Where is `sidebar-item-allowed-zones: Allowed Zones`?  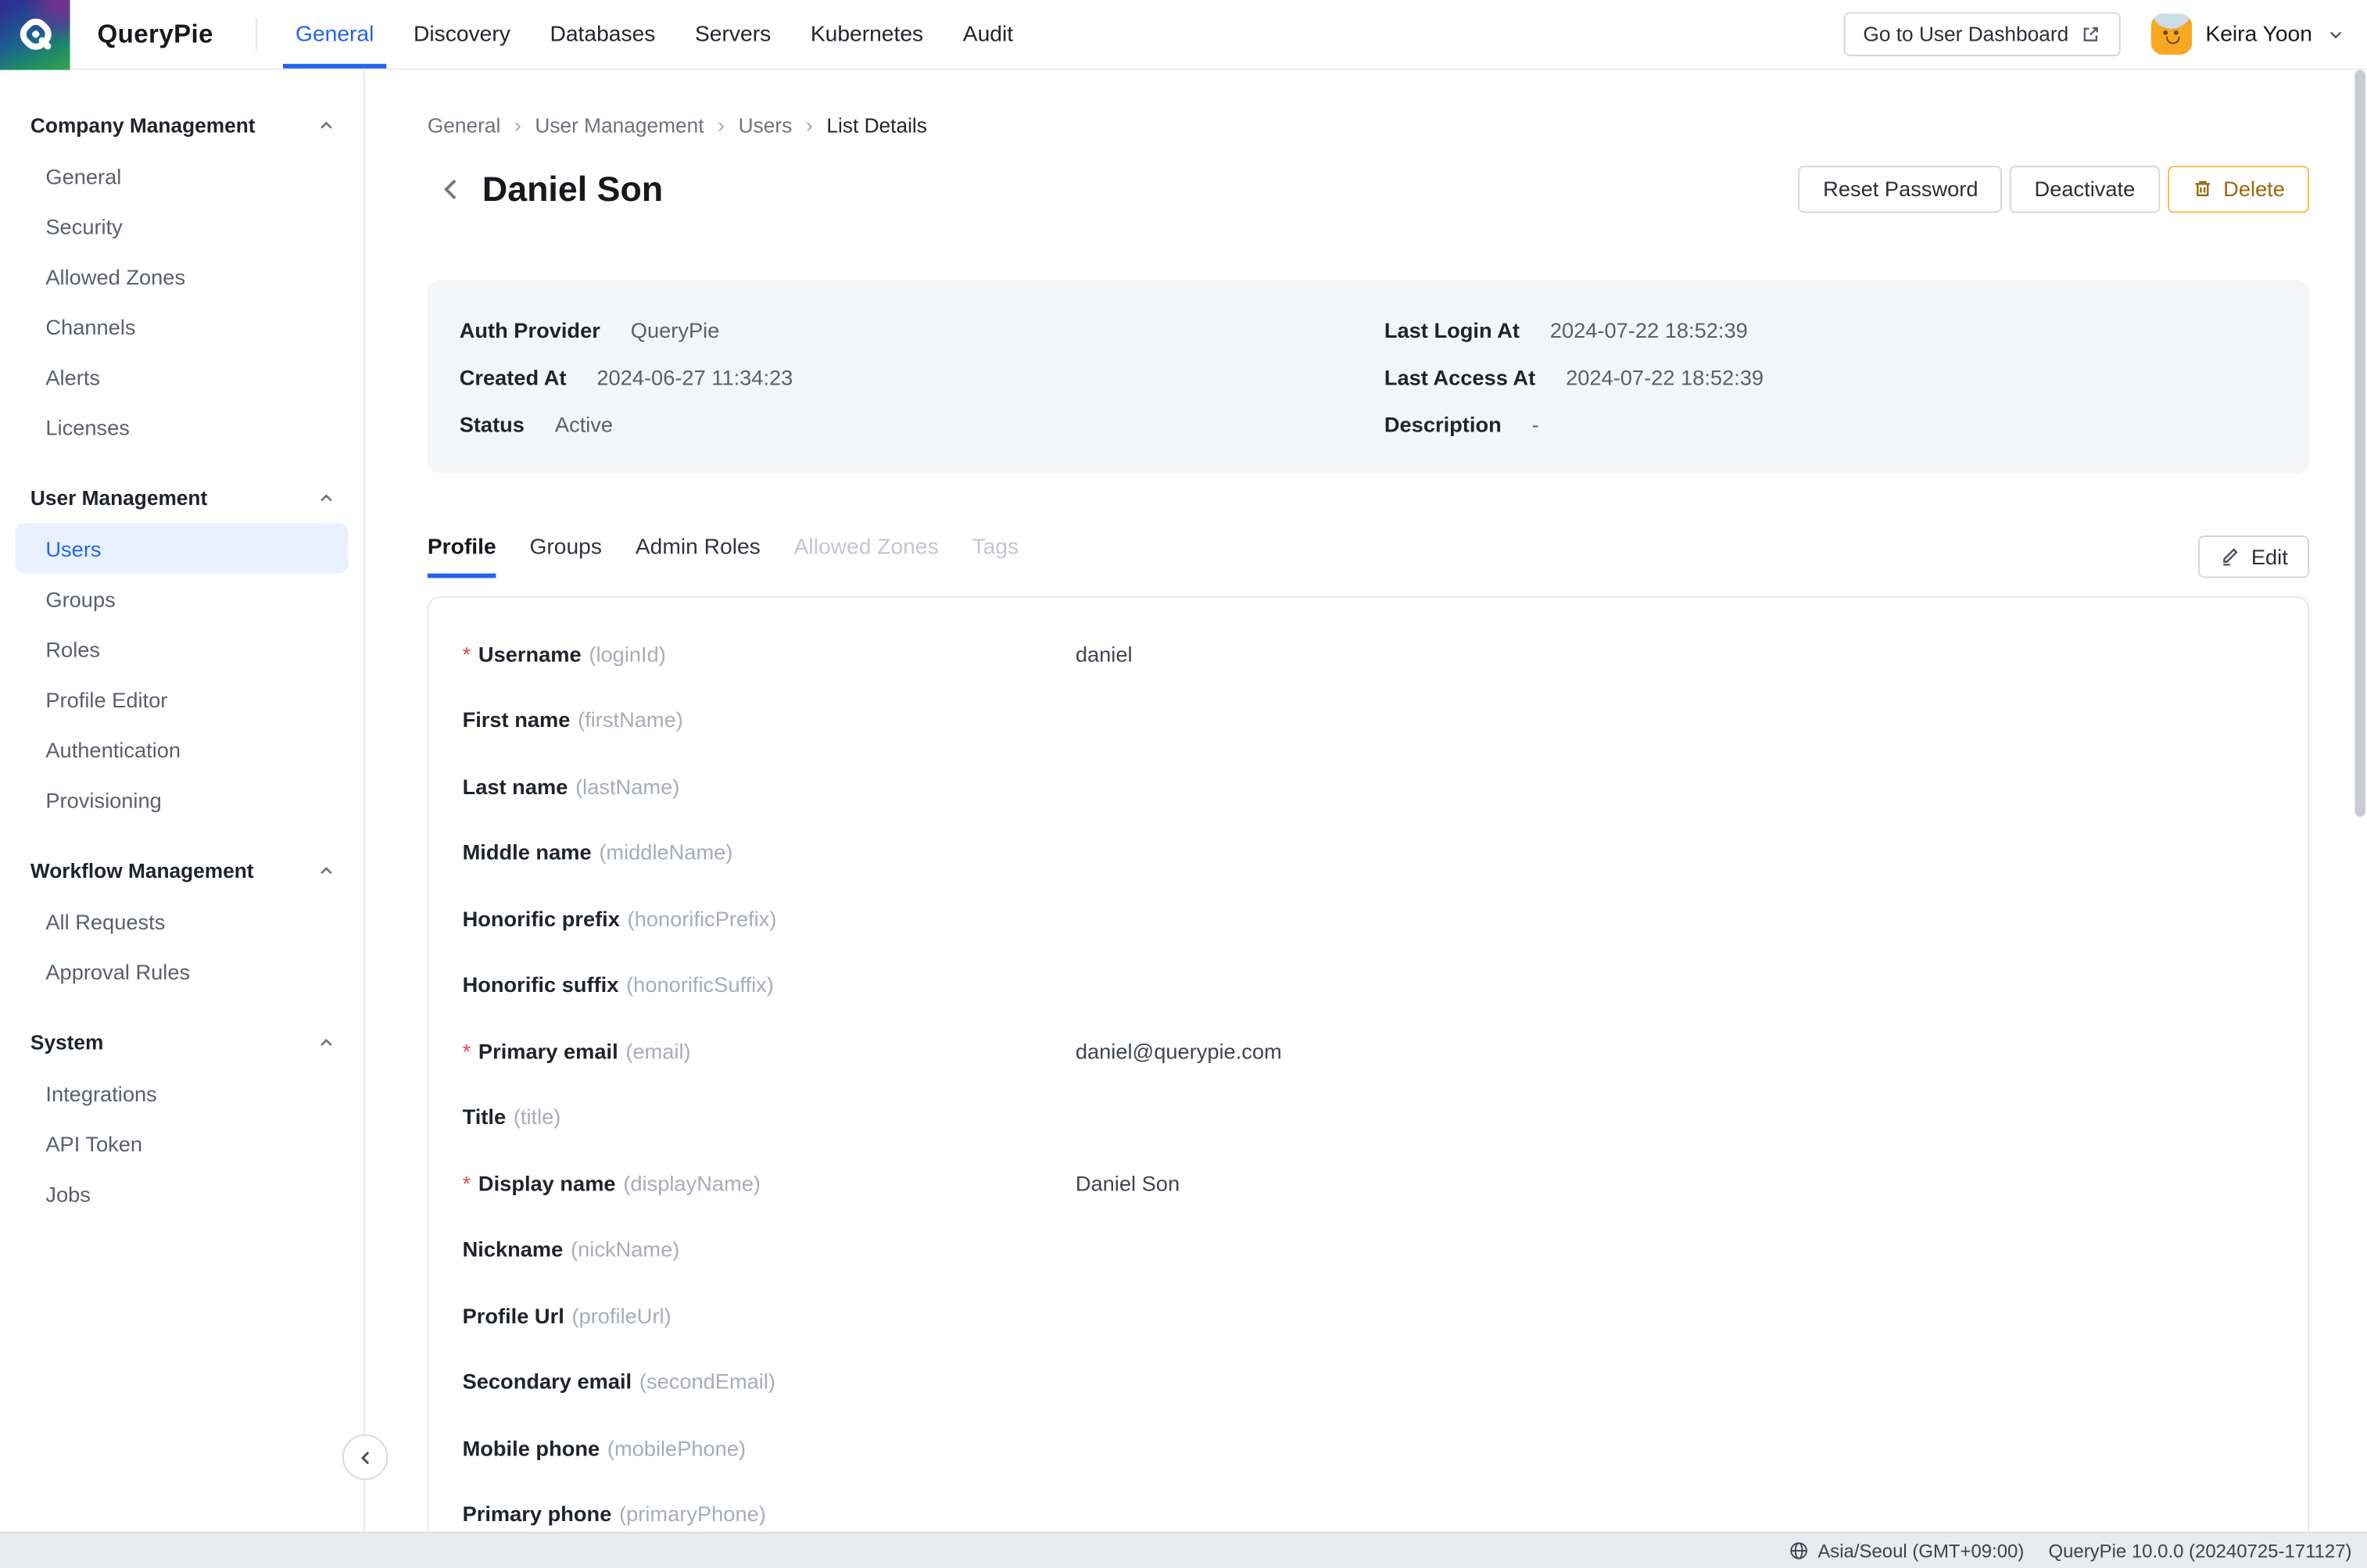 sidebar-item-allowed-zones: Allowed Zones is located at coordinates (181, 276).